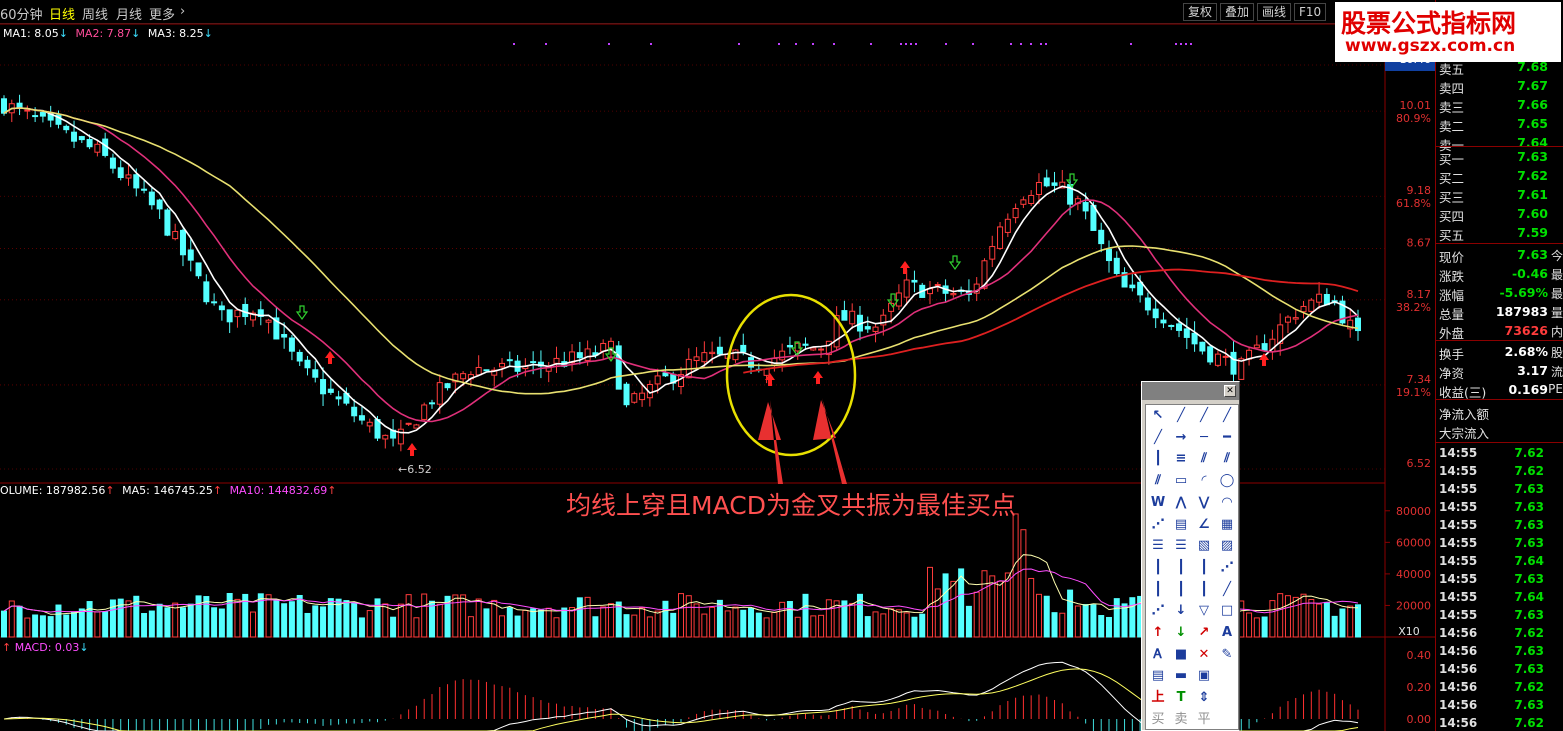 The image size is (1563, 731). Describe the element at coordinates (1227, 611) in the screenshot. I see `box-tool-icon: □` at that location.